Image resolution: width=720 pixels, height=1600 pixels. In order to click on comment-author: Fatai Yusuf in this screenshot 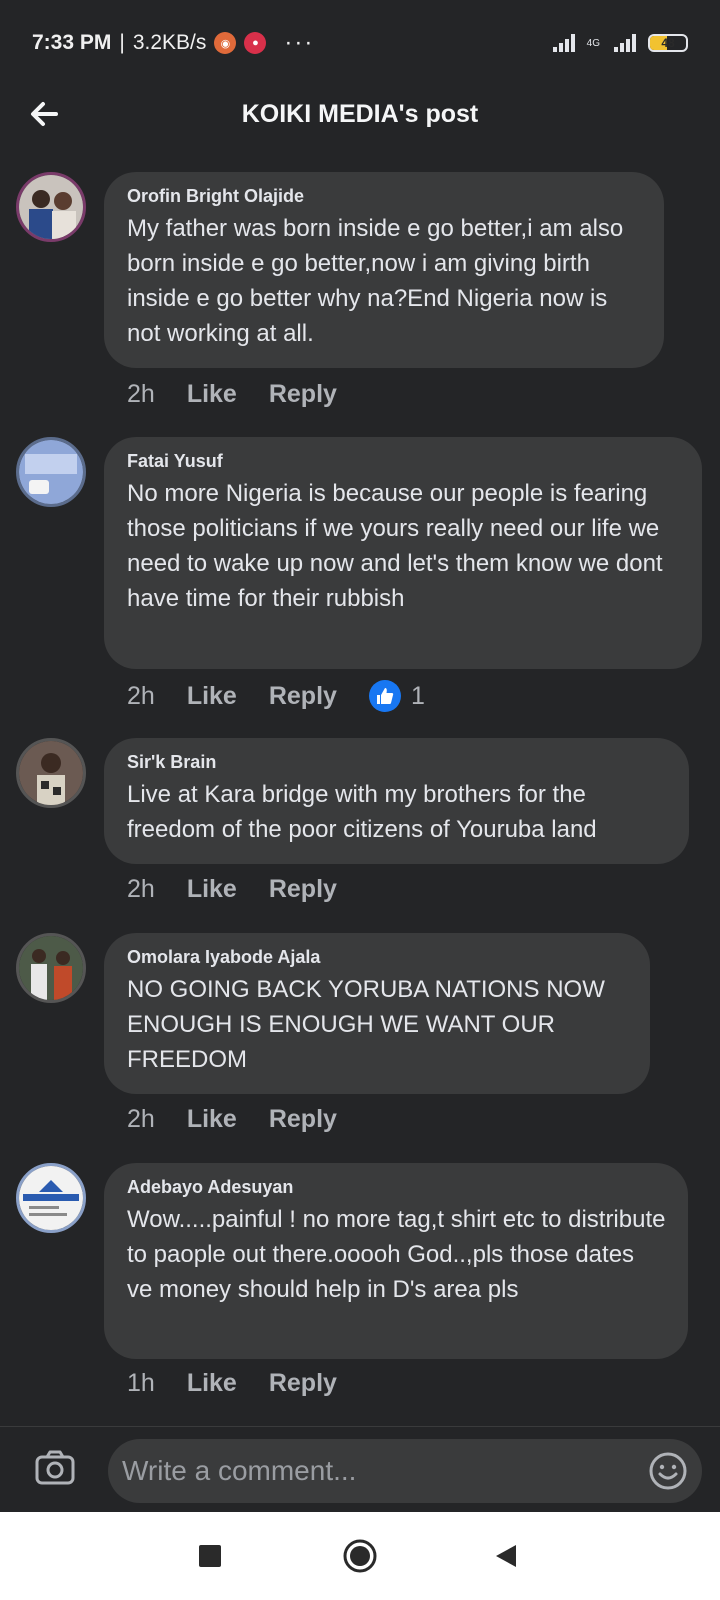, I will do `click(403, 461)`.